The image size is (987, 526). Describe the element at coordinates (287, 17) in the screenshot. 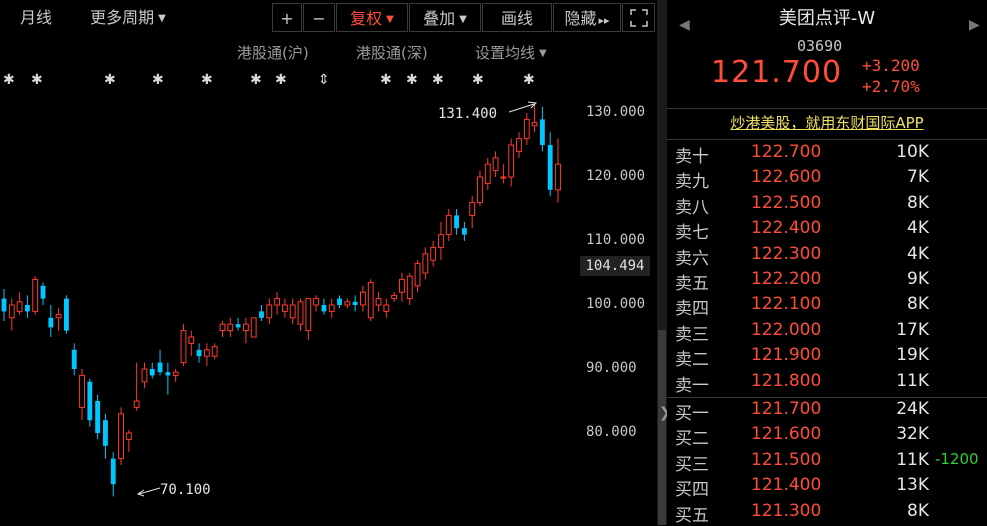

I see `zoom-in-button: +` at that location.